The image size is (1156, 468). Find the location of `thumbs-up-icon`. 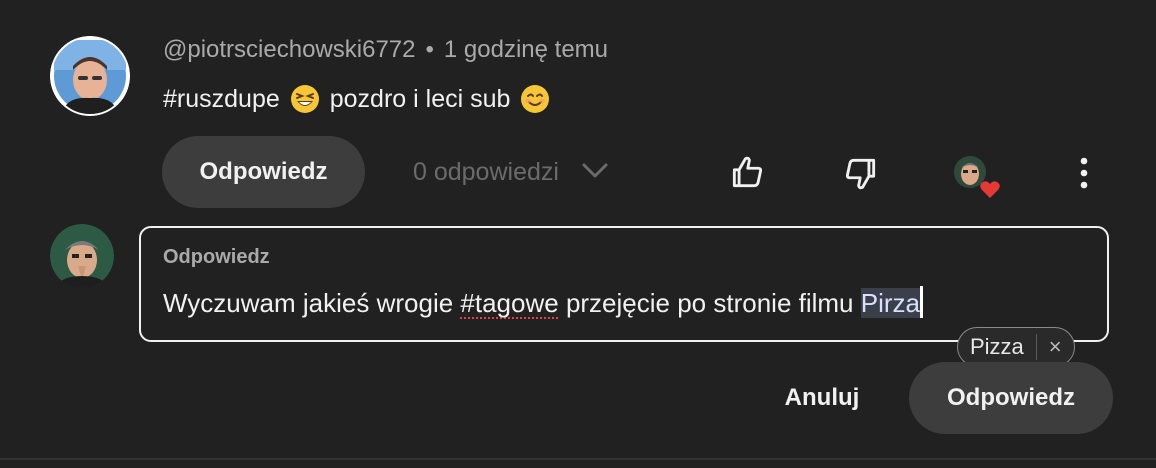

thumbs-up-icon is located at coordinates (747, 172).